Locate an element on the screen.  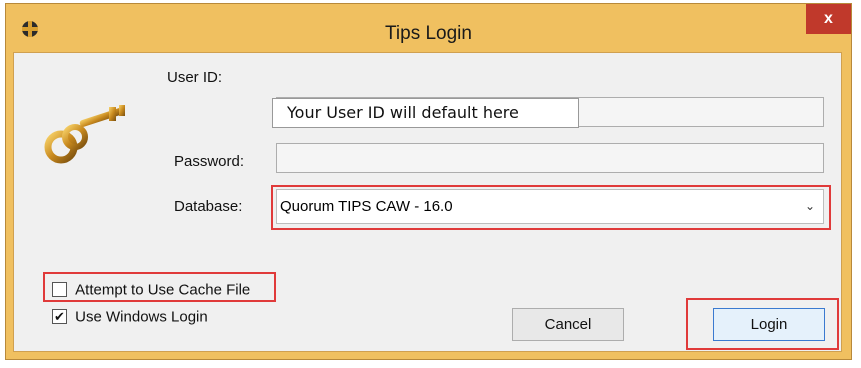
windows-login-option: ✔ Use Windows Login is located at coordinates (130, 317).